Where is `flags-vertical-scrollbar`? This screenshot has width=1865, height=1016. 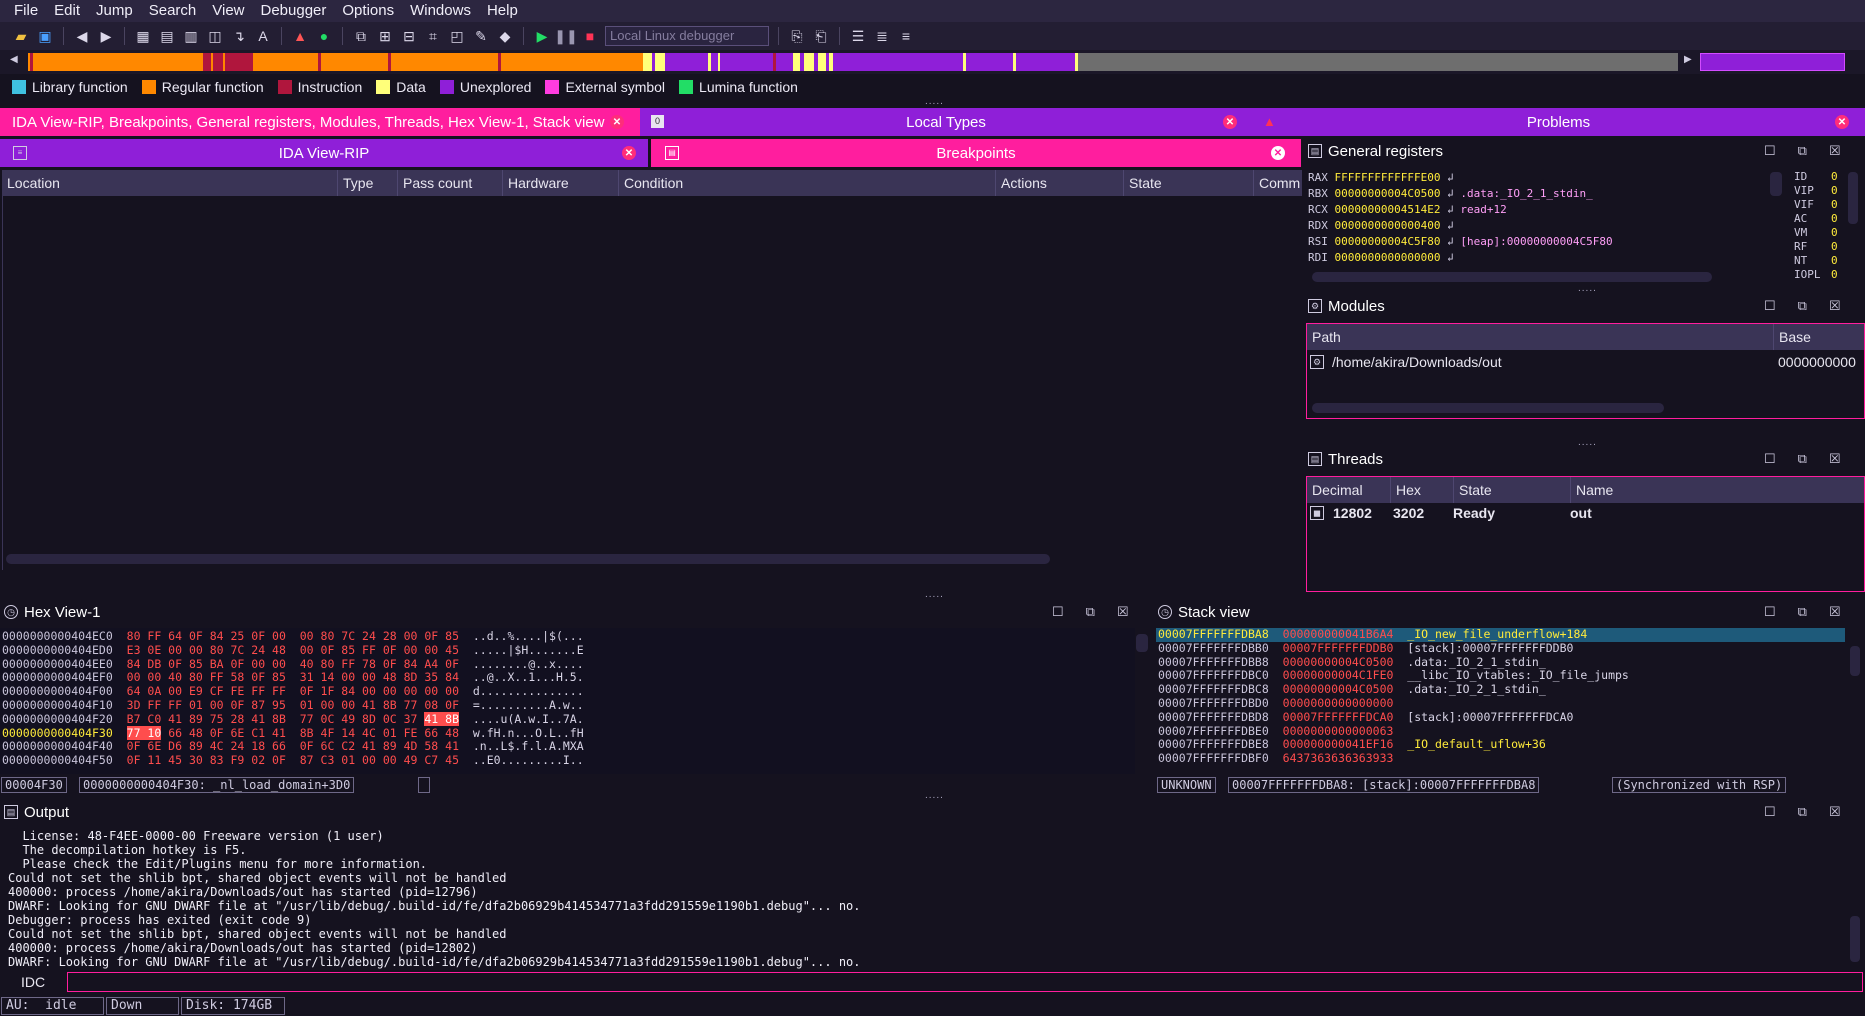 flags-vertical-scrollbar is located at coordinates (1853, 198).